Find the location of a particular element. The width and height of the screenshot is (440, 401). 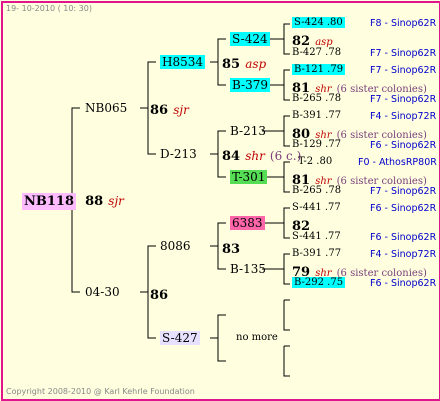

gen1-year-1: 86 sjr is located at coordinates (169, 110).